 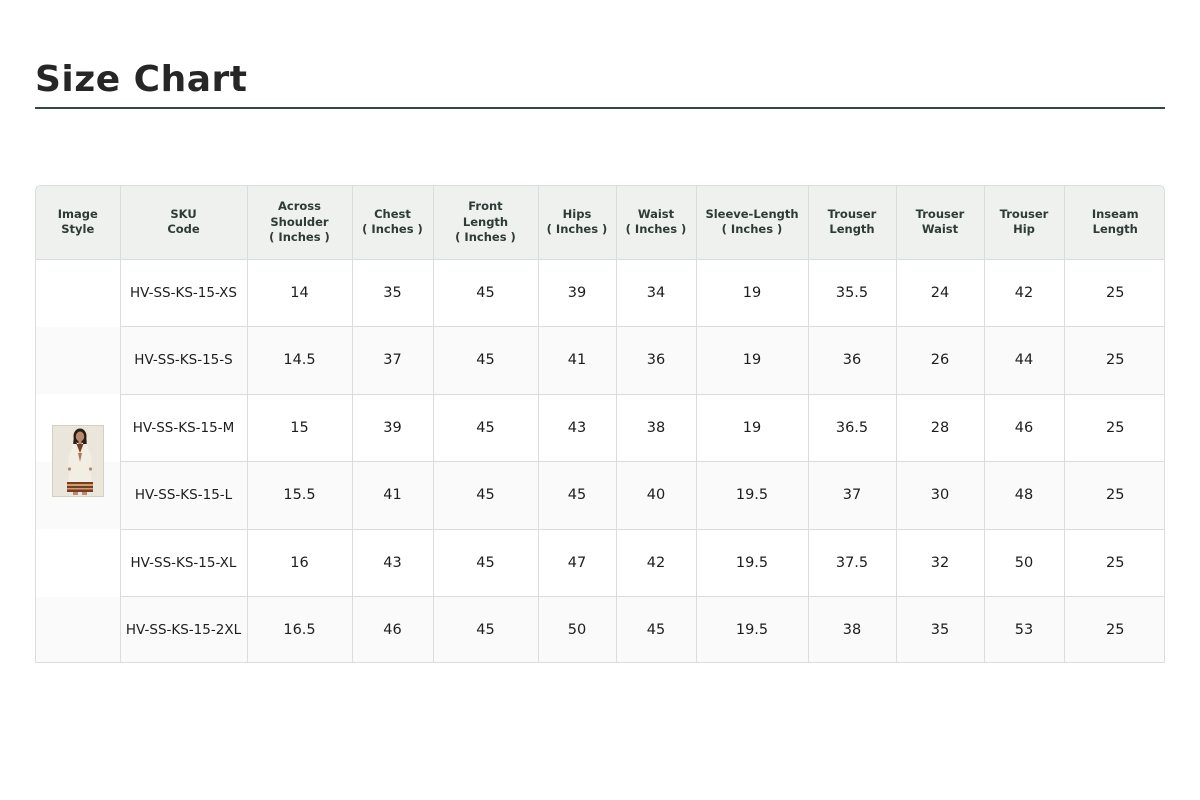 I want to click on table-cell: 30, so click(x=940, y=495).